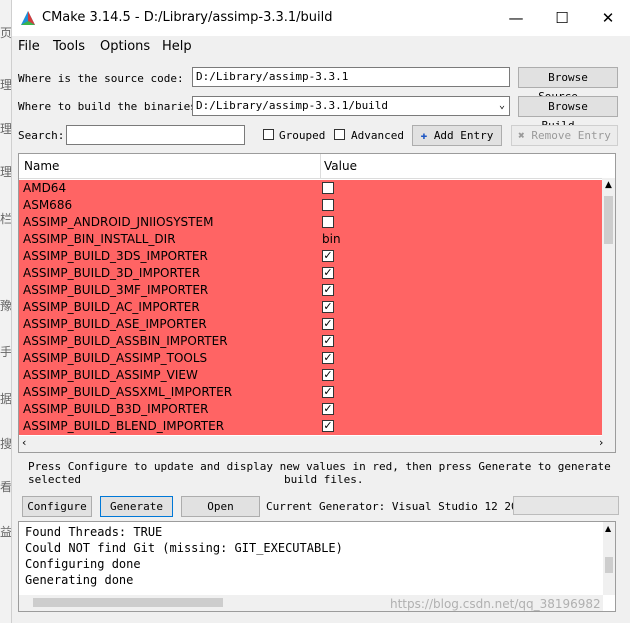 This screenshot has width=630, height=623. What do you see at coordinates (495, 604) in the screenshot?
I see `watermark: https://blog.csdn.net/qq_38196982` at bounding box center [495, 604].